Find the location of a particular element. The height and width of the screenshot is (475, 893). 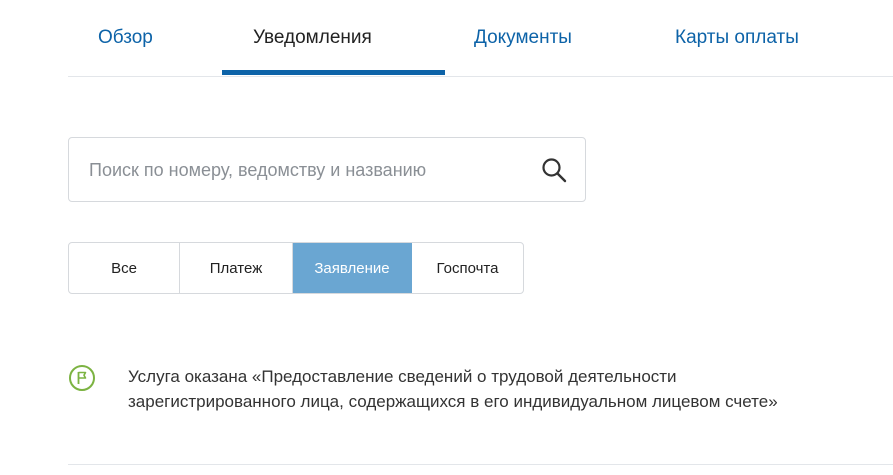

tab-payment-cards: Карты оплаты is located at coordinates (737, 38).